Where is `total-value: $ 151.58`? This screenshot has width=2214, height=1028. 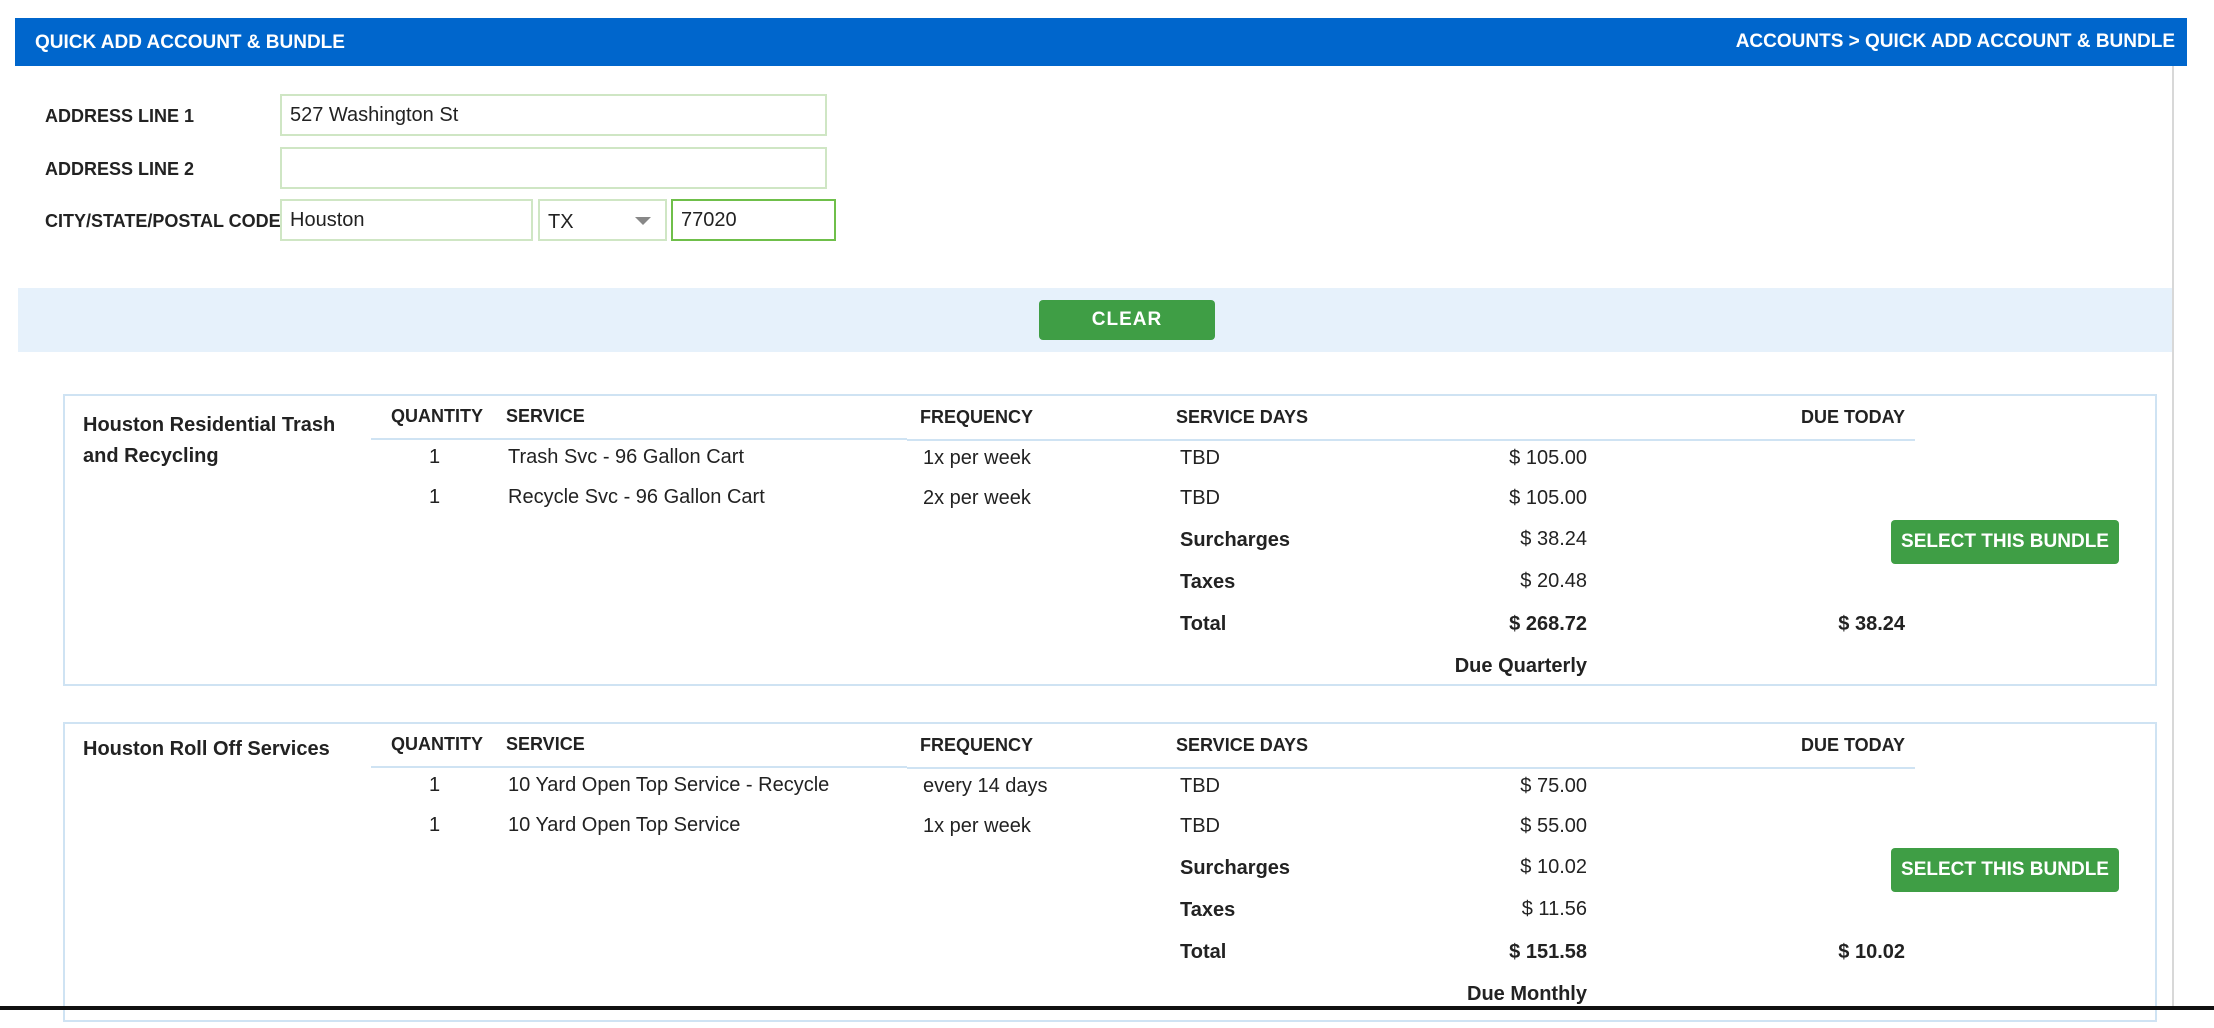
total-value: $ 151.58 is located at coordinates (1548, 952).